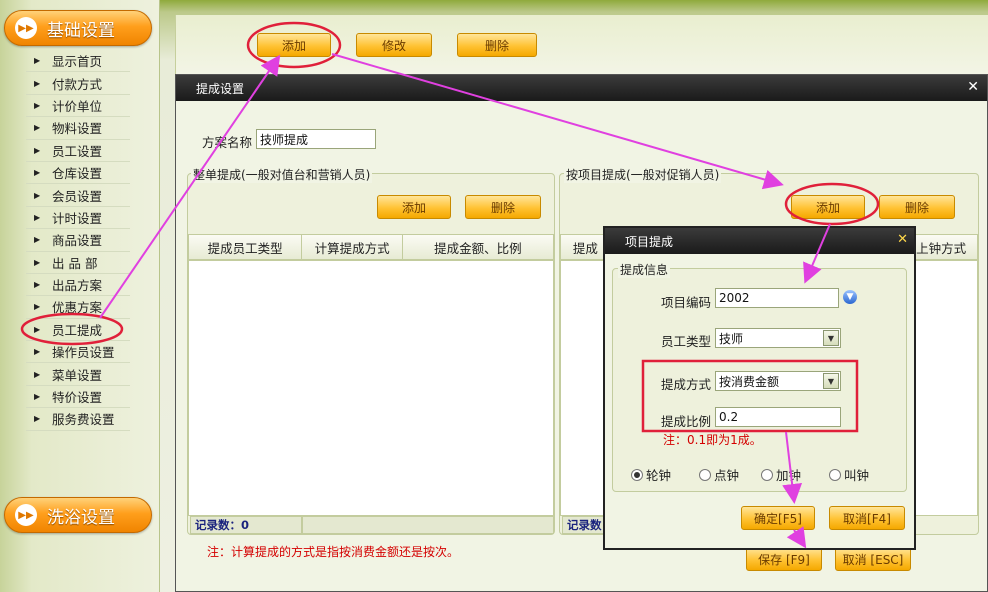 The height and width of the screenshot is (592, 988). I want to click on ratio-note: 注：0.1即为1成。, so click(712, 440).